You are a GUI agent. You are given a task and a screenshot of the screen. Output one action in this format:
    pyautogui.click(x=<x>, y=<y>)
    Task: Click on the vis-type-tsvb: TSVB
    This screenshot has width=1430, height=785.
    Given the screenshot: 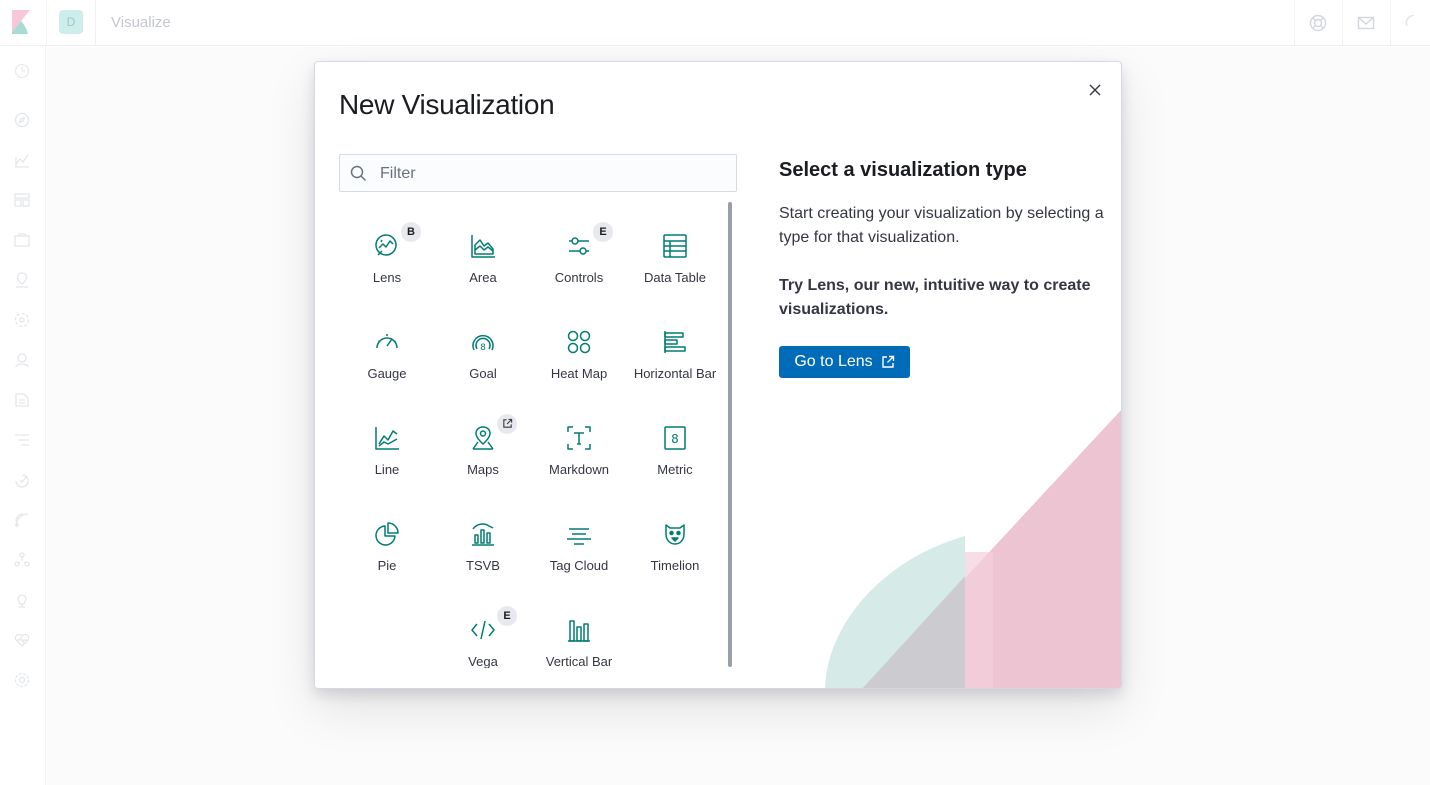 What is the action you would take?
    pyautogui.click(x=483, y=538)
    